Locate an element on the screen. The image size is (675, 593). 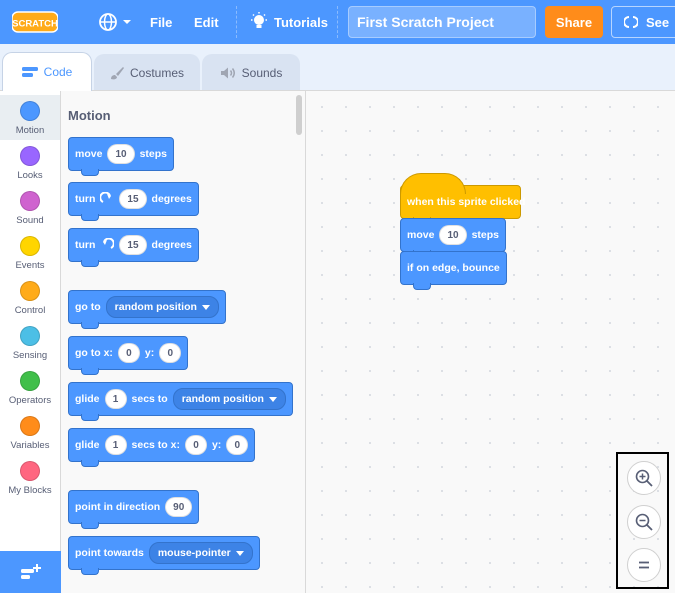
block-glide-to: glide 1 secs to random position is located at coordinates (180, 401).